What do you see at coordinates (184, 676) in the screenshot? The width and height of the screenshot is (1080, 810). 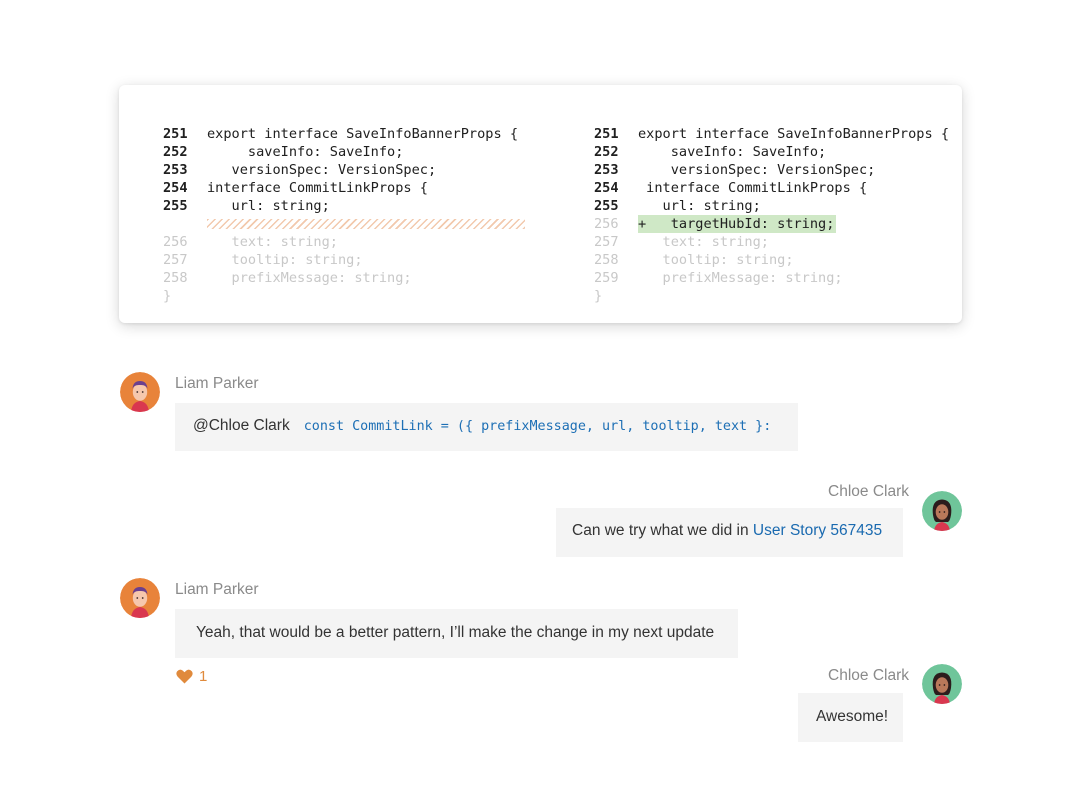 I see `heart-icon` at bounding box center [184, 676].